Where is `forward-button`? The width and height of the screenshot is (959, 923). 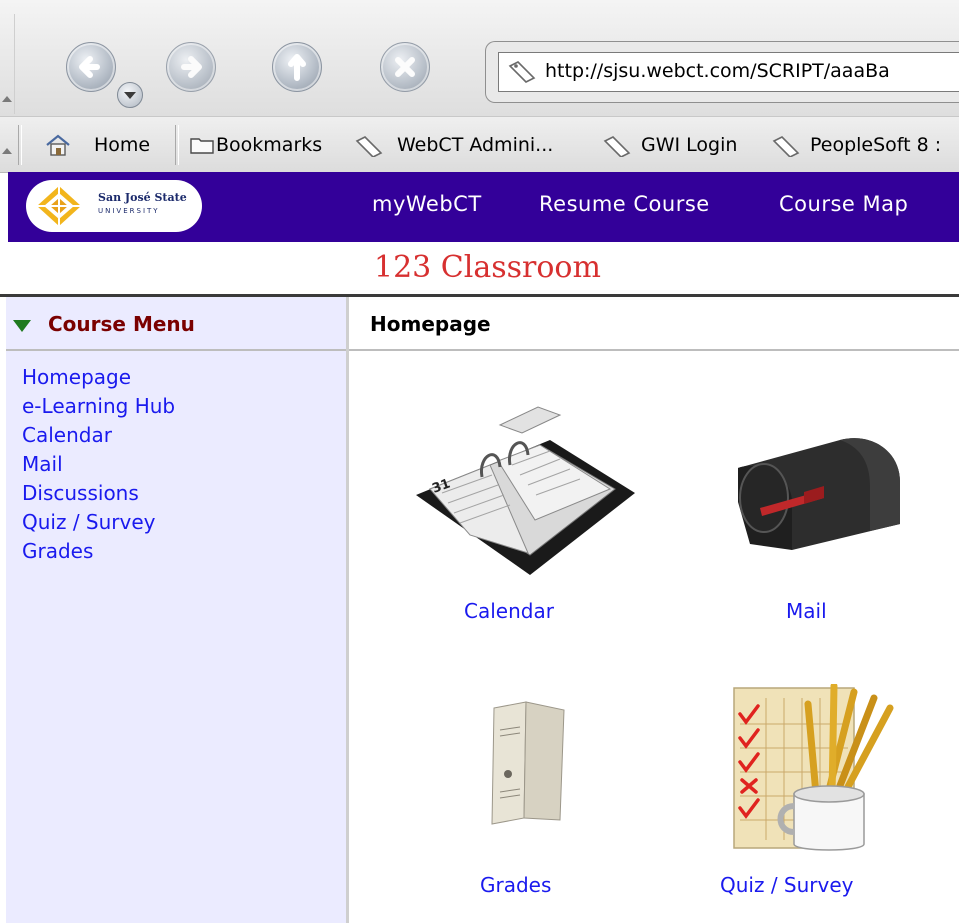
forward-button is located at coordinates (191, 67).